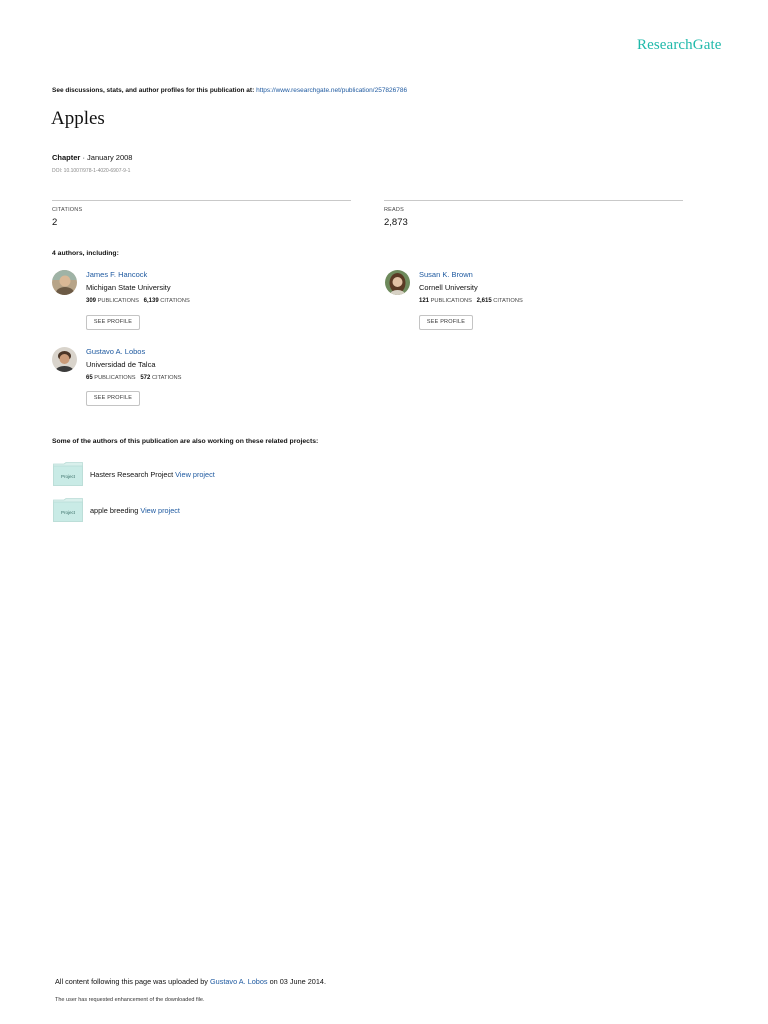 This screenshot has height=1024, width=768. Describe the element at coordinates (396, 222) in the screenshot. I see `reads-value: 2,873` at that location.